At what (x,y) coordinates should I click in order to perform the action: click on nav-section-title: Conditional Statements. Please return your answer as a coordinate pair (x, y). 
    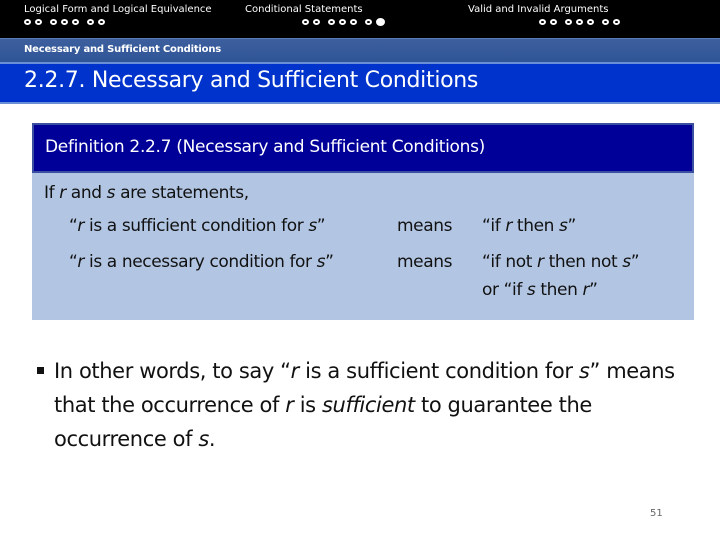
    Looking at the image, I should click on (304, 10).